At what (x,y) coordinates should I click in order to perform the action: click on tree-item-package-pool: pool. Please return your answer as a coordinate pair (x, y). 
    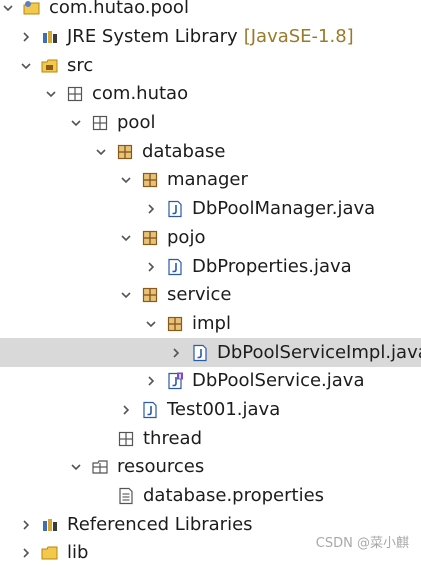
    Looking at the image, I should click on (210, 123).